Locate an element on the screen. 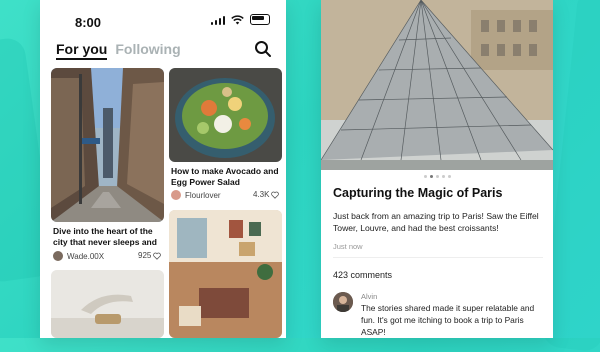 Image resolution: width=600 pixels, height=352 pixels. carousel-indicator is located at coordinates (437, 176).